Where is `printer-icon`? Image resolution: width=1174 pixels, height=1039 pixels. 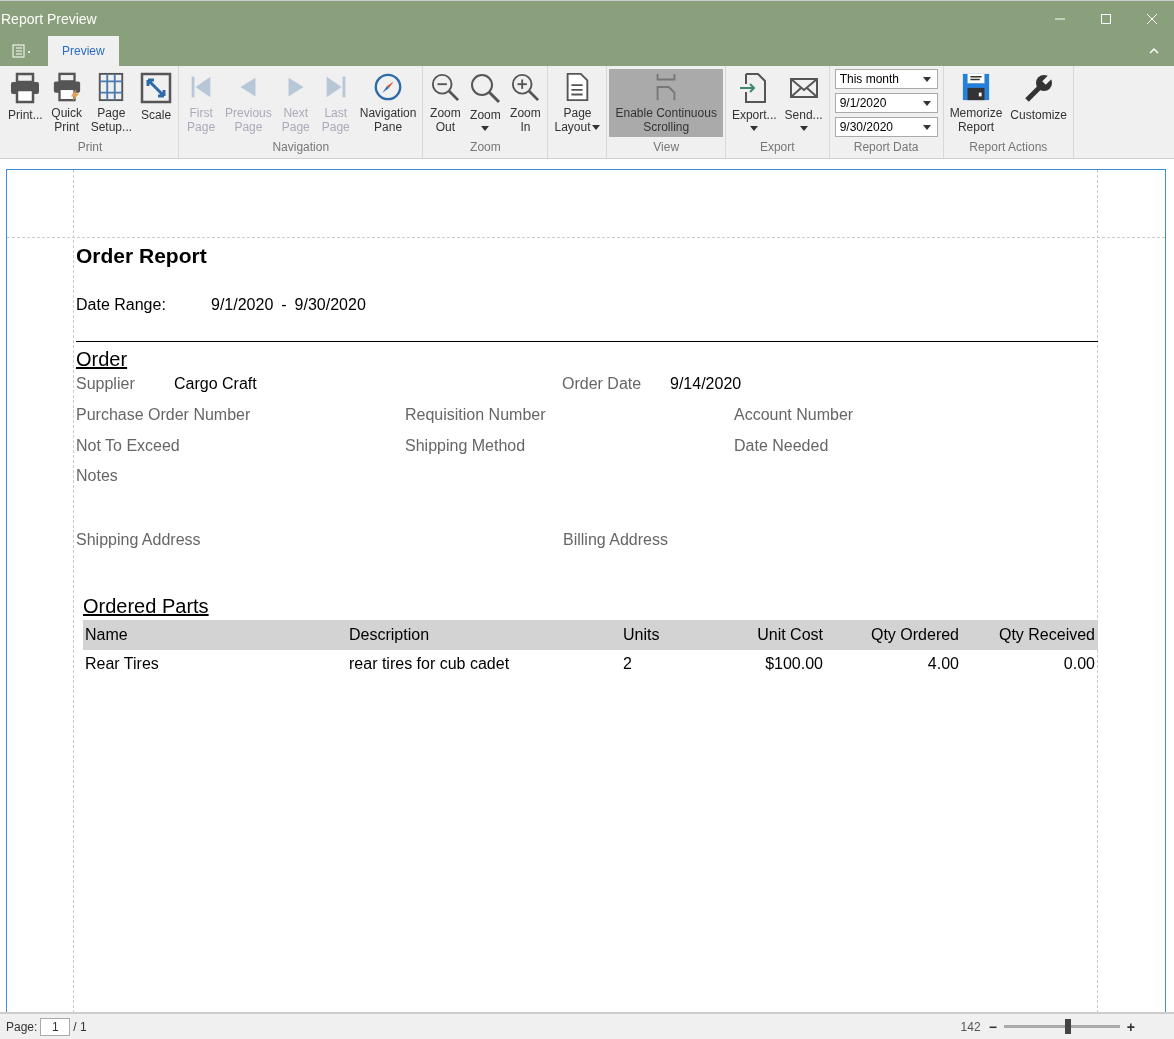
printer-icon is located at coordinates (25, 88).